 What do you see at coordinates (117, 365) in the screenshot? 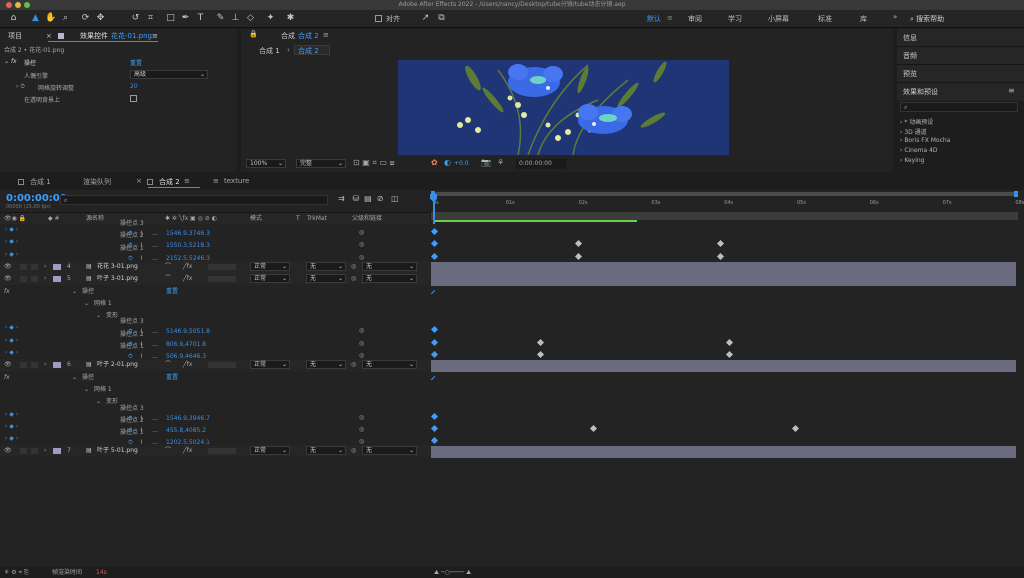
I see `layer-name: 叶子 2-01.png` at bounding box center [117, 365].